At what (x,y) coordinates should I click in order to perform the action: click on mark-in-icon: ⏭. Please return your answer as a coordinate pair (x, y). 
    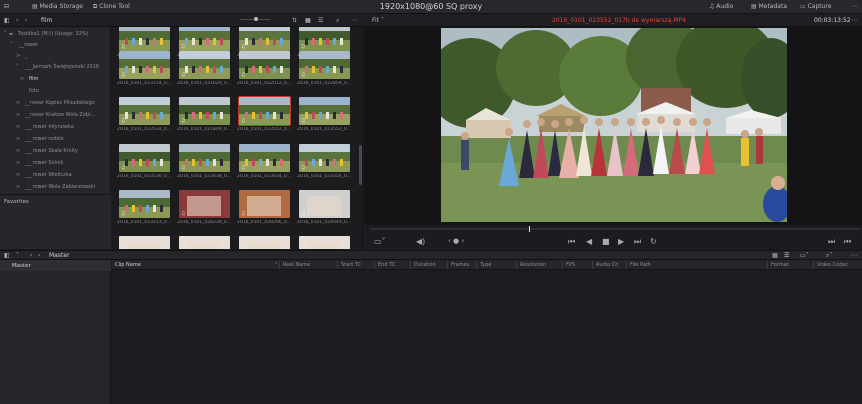
    Looking at the image, I should click on (831, 242).